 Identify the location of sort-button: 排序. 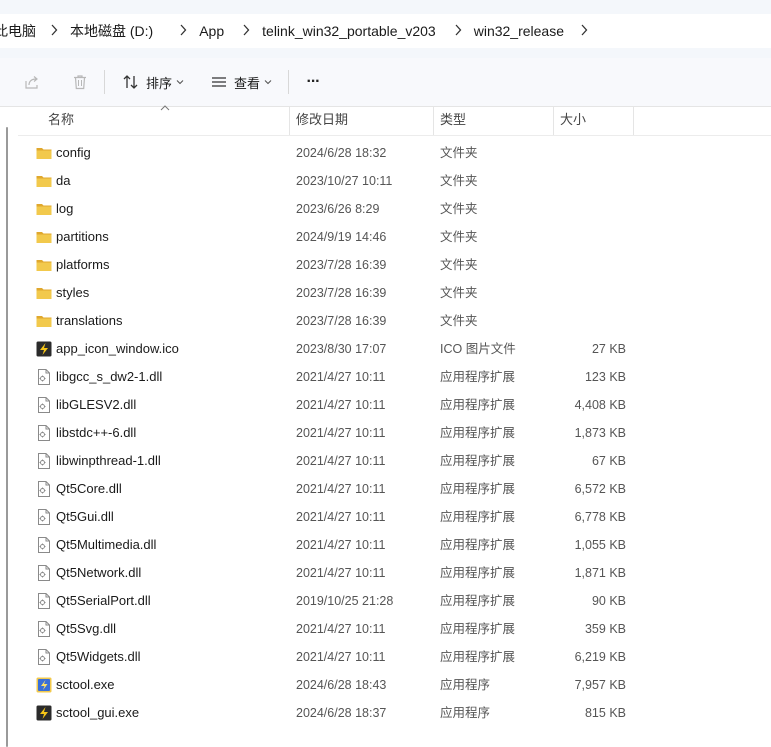
(153, 82).